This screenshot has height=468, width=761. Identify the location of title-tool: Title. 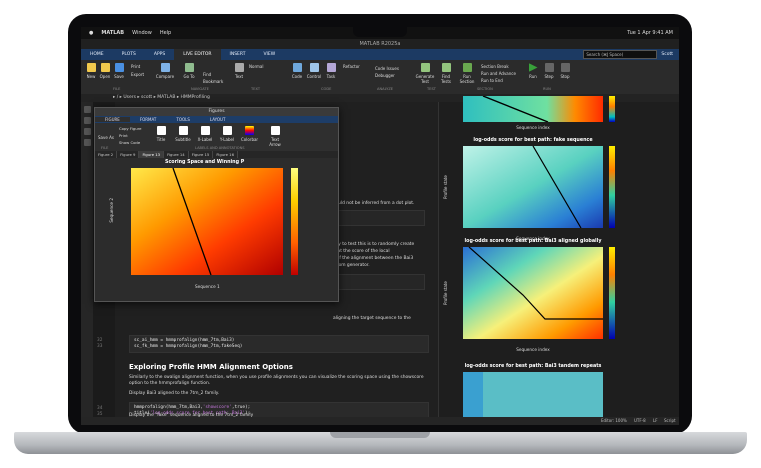
(161, 134).